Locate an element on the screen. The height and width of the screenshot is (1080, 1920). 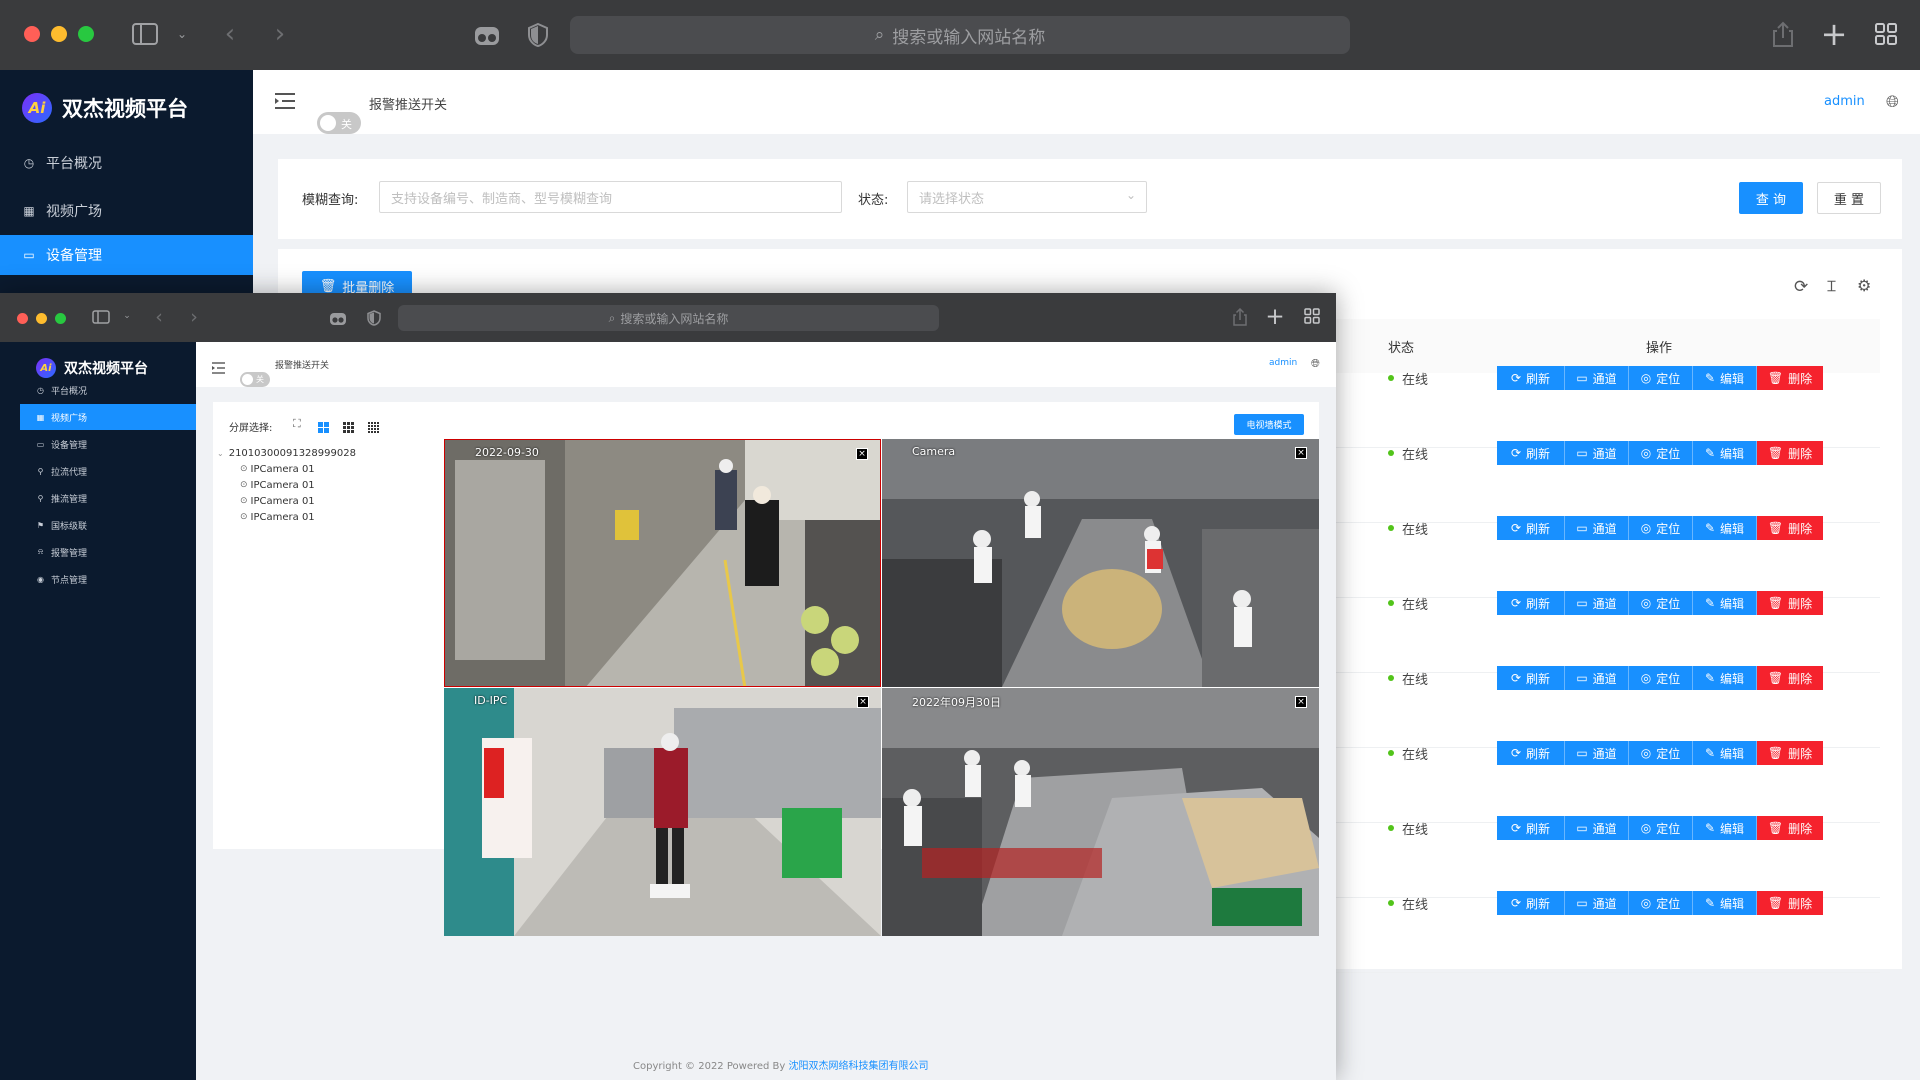
settings-icon: ⚙ is located at coordinates (1864, 285).